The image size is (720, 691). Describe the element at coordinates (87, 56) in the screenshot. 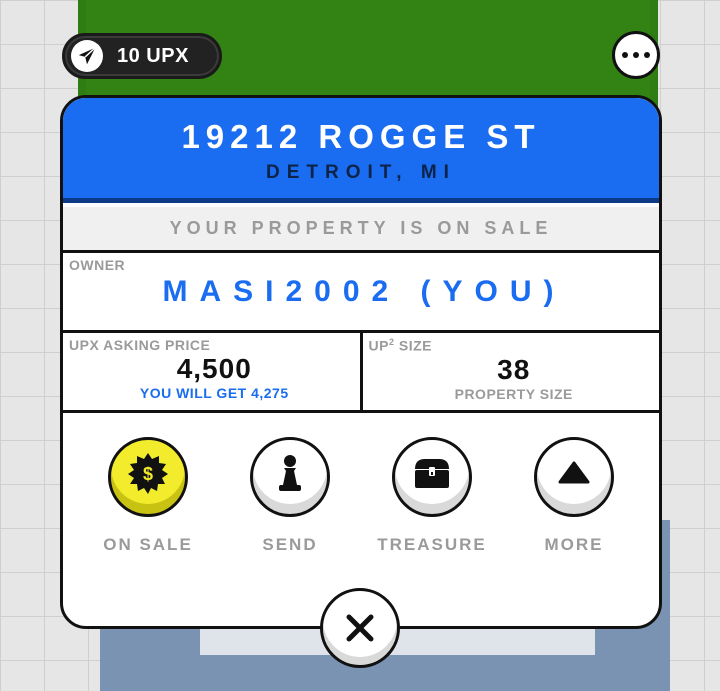

I see `paper-plane-icon` at that location.